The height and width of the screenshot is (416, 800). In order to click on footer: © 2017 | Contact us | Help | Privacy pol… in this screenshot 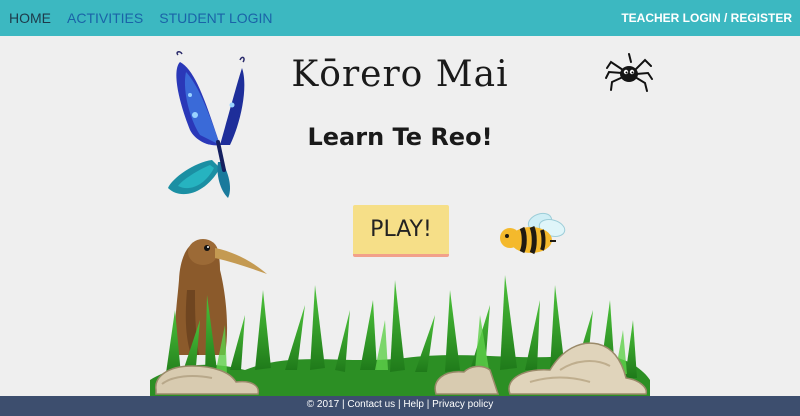, I will do `click(400, 406)`.